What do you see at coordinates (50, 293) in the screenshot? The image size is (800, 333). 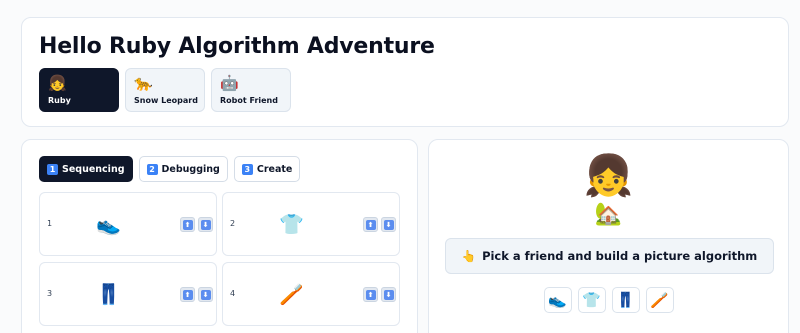 I see `step-number: 3` at bounding box center [50, 293].